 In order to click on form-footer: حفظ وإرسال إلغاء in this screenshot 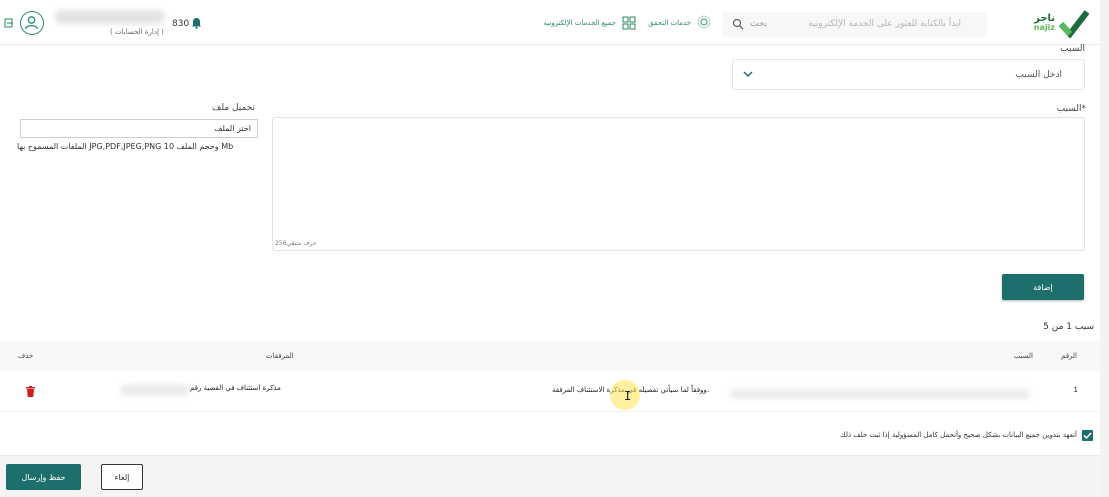, I will do `click(554, 476)`.